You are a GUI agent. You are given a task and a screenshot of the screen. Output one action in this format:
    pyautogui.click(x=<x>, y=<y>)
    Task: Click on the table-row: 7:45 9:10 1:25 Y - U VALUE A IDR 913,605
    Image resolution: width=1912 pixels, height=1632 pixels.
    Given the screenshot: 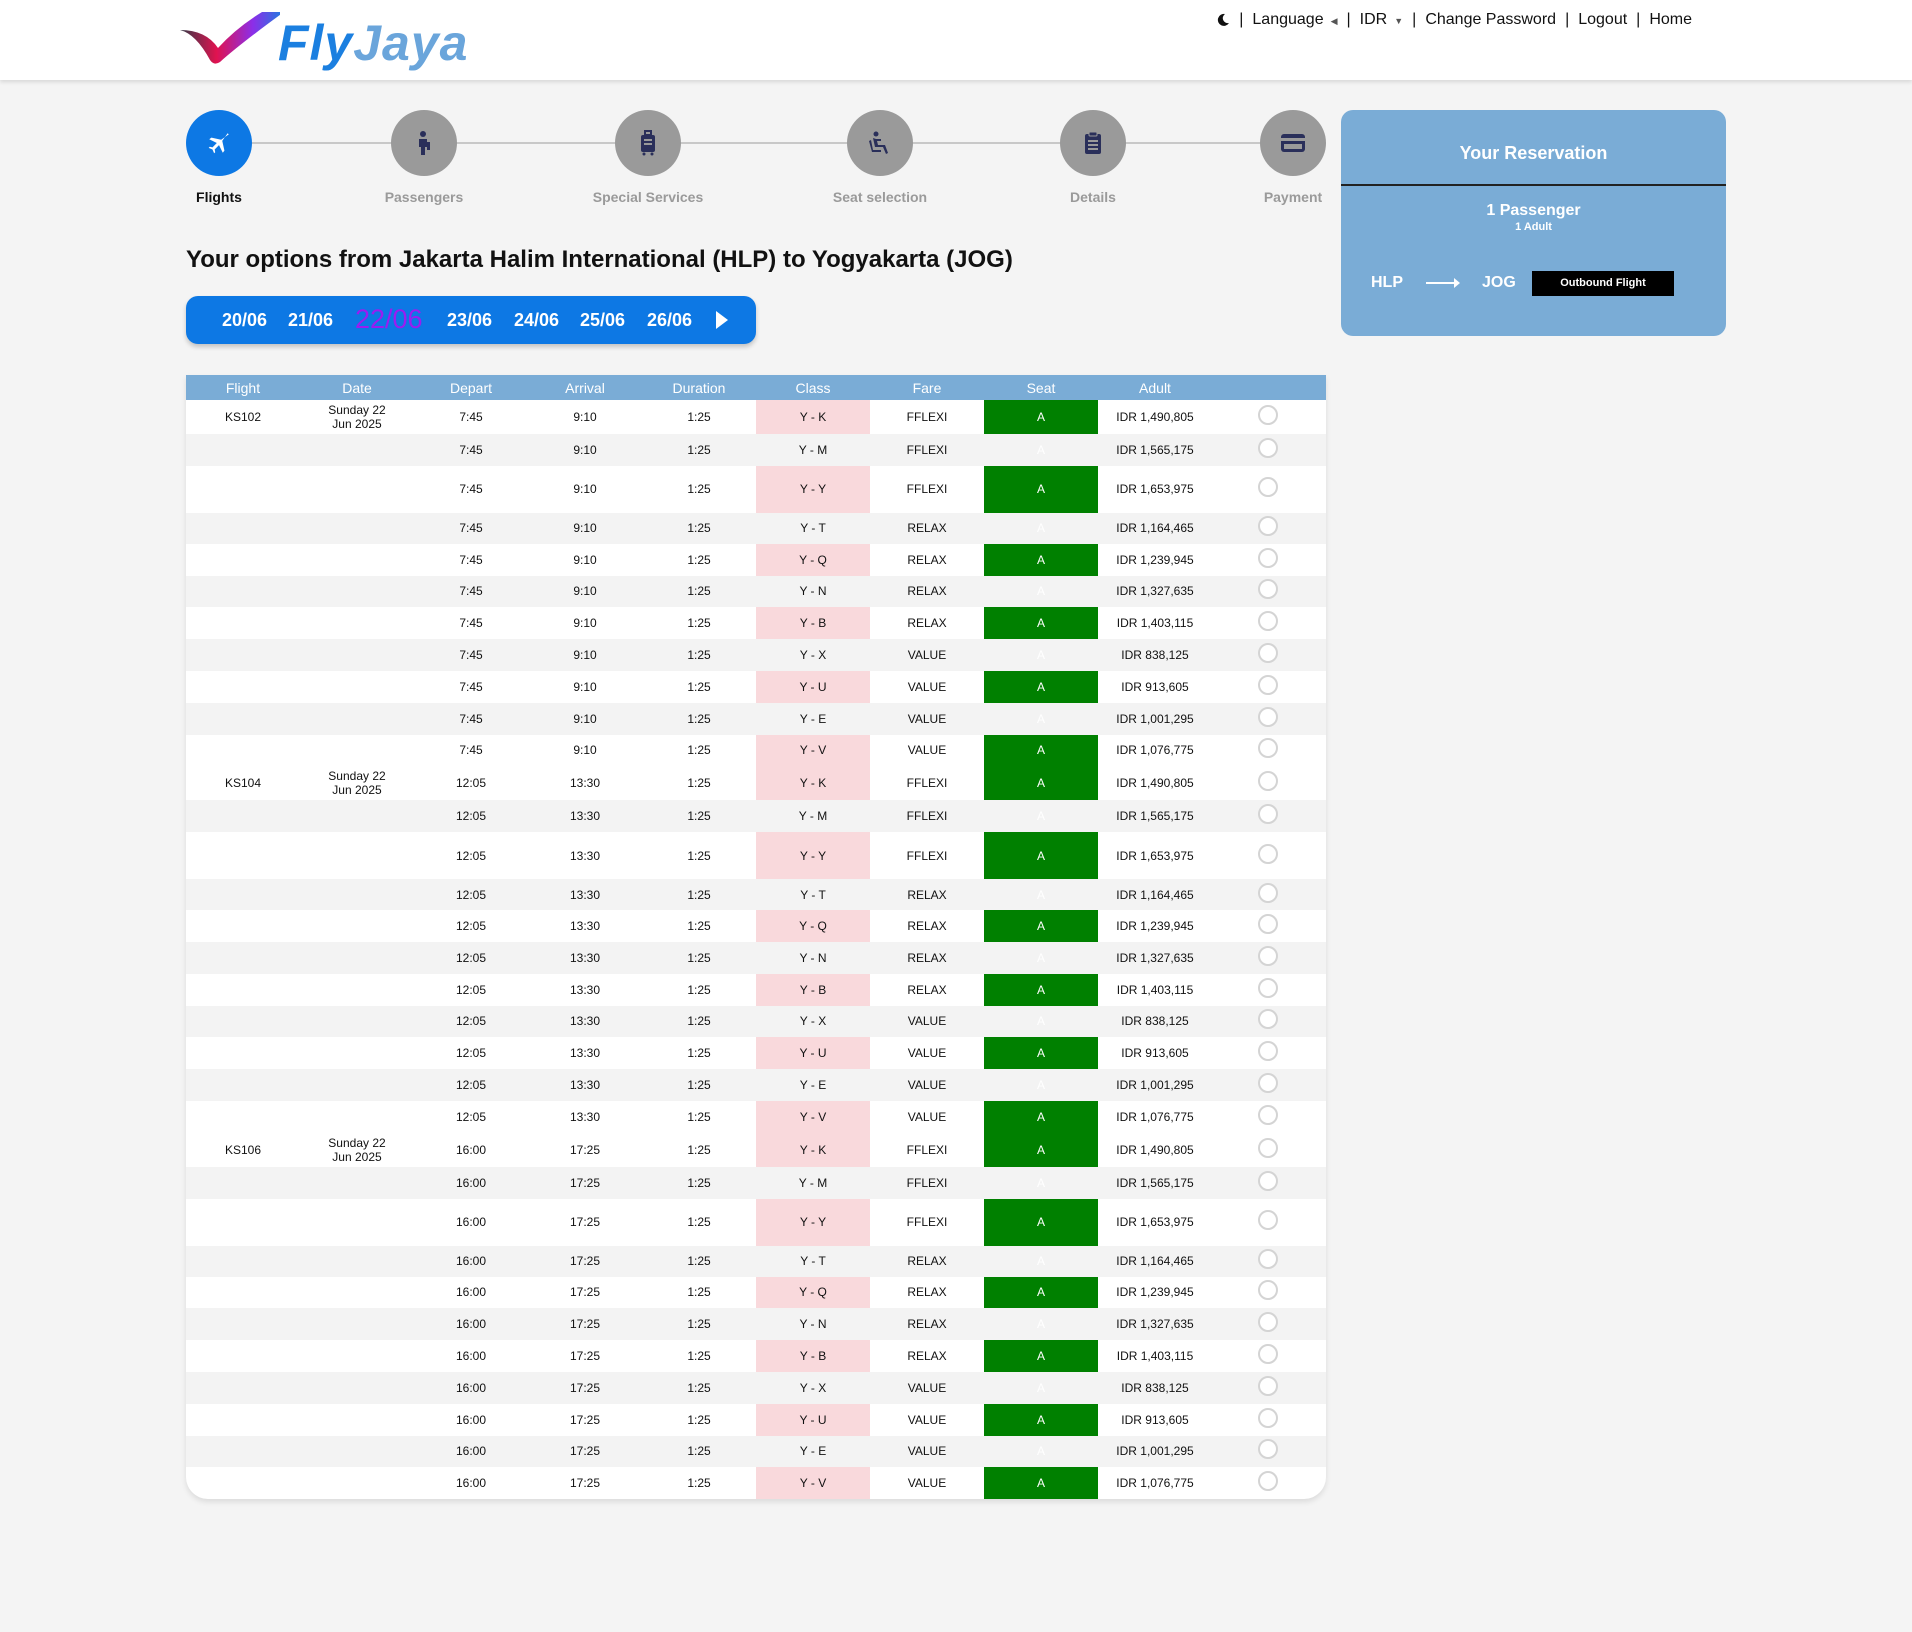 What is the action you would take?
    pyautogui.click(x=756, y=687)
    